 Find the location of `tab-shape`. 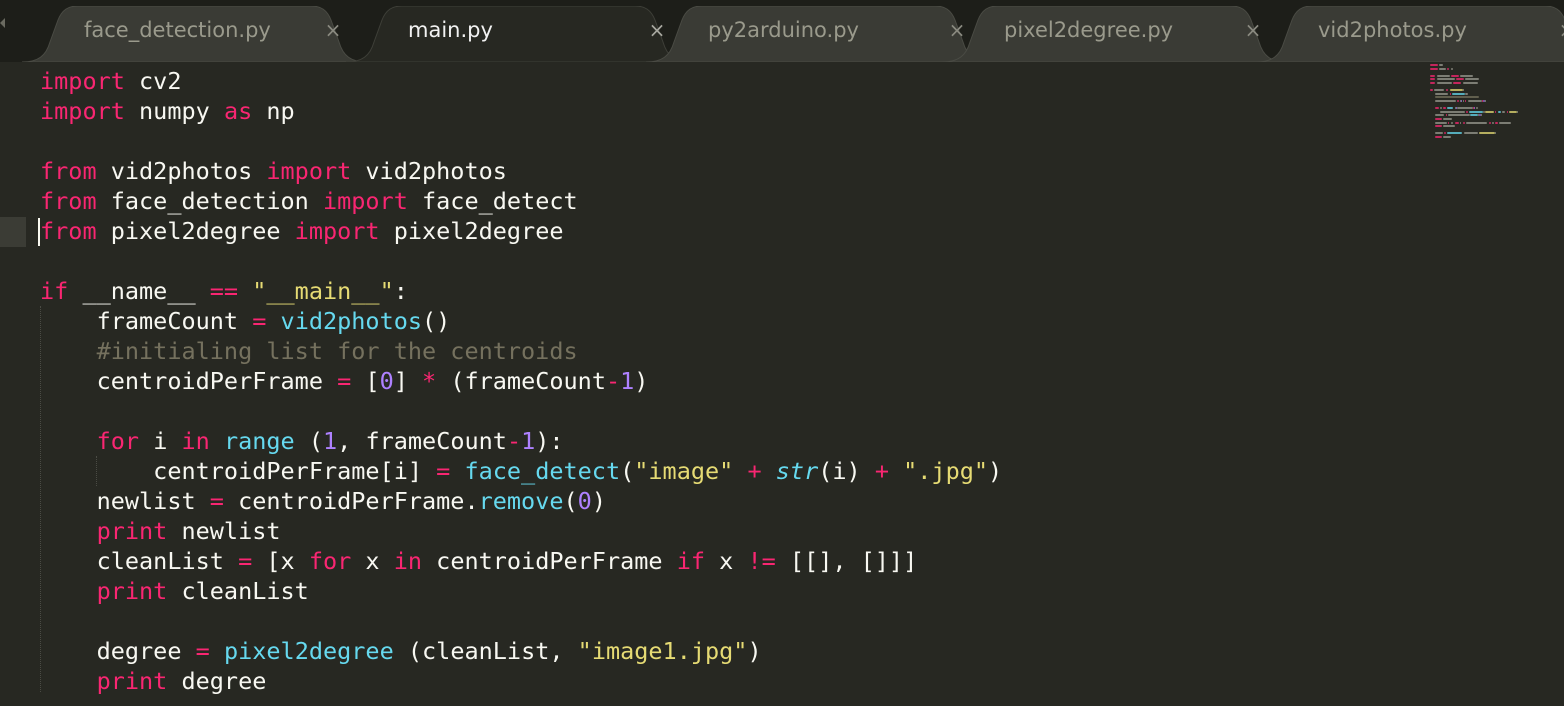

tab-shape is located at coordinates (518, 34).